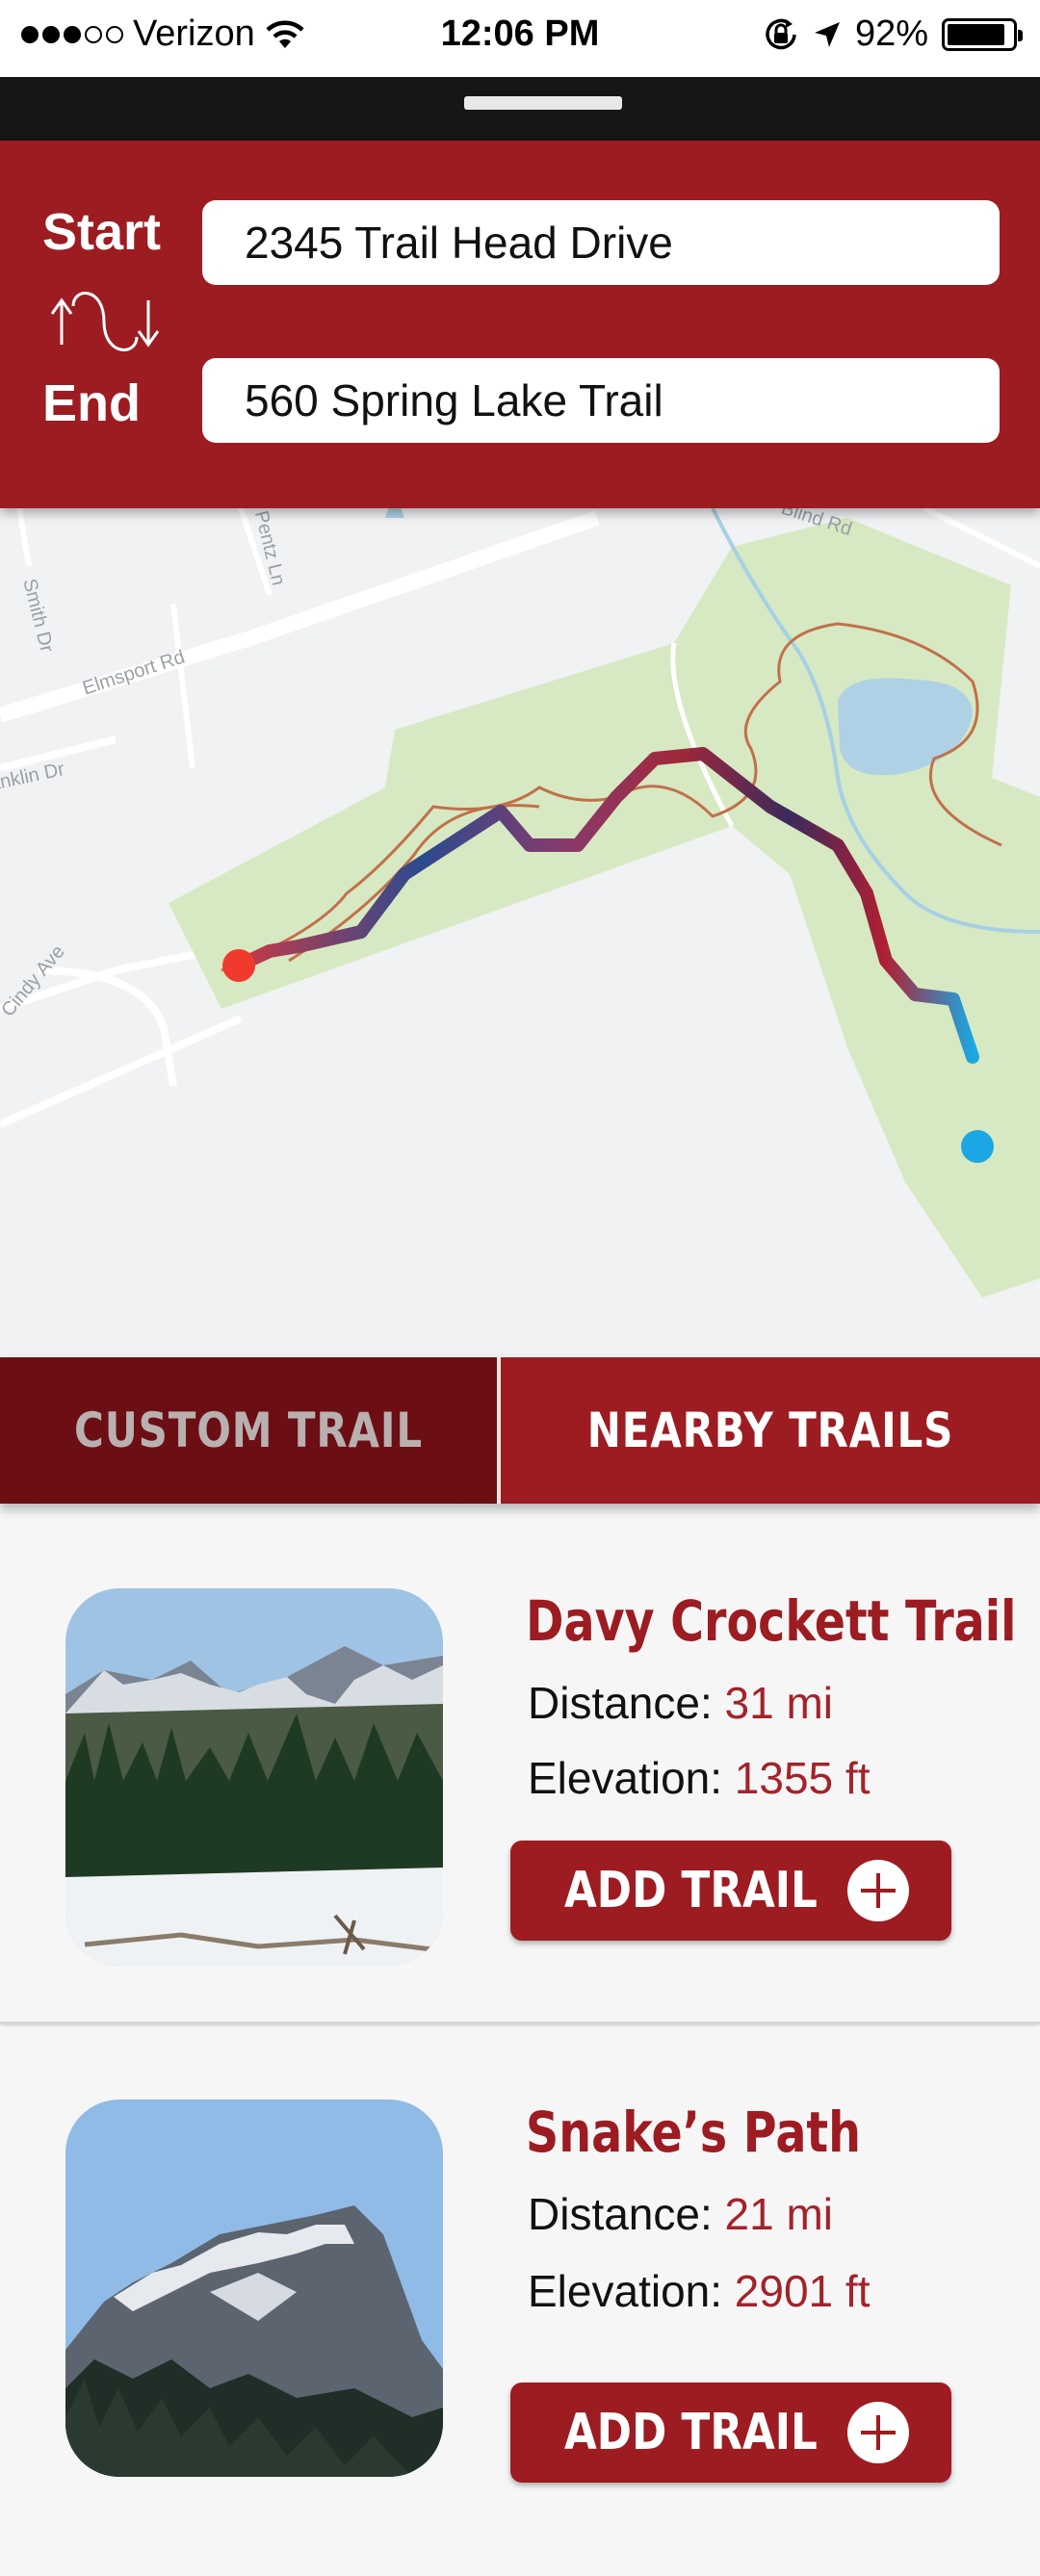 Image resolution: width=1040 pixels, height=2576 pixels. What do you see at coordinates (781, 33) in the screenshot?
I see `rotation-lock-icon` at bounding box center [781, 33].